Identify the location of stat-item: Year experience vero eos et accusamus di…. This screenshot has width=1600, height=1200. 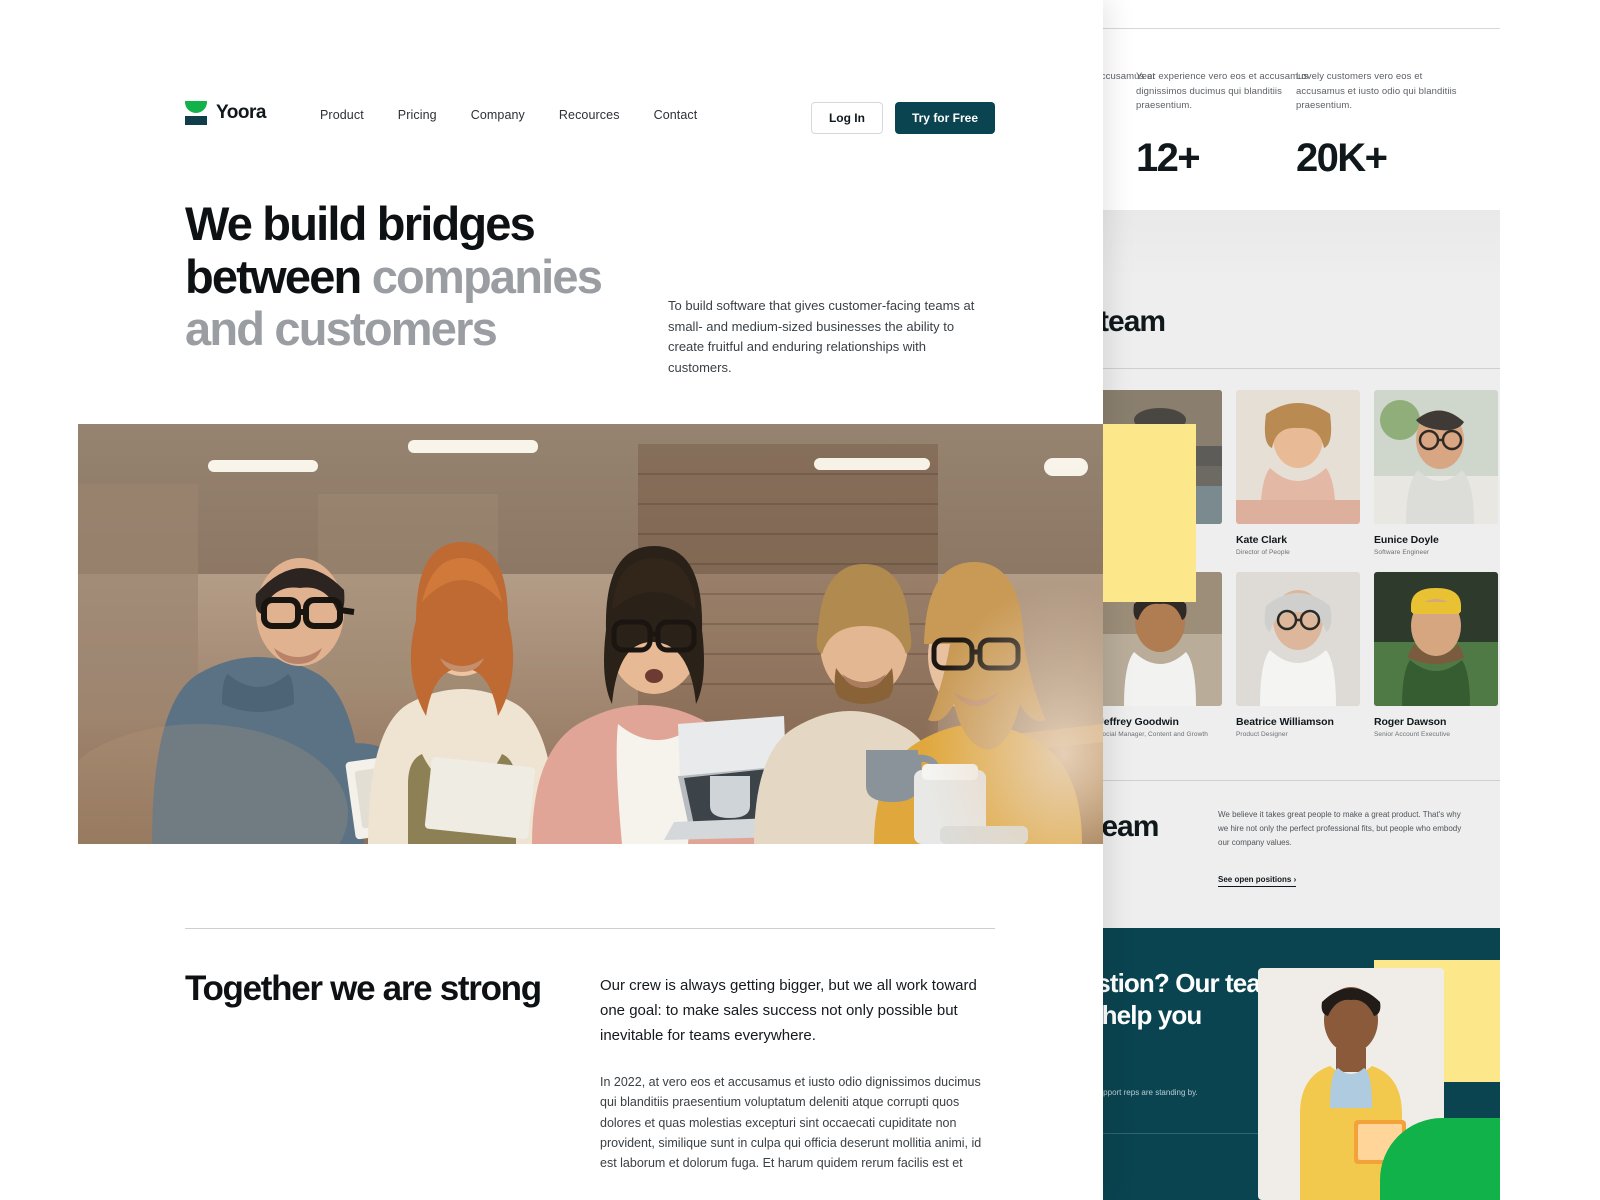
(1224, 125).